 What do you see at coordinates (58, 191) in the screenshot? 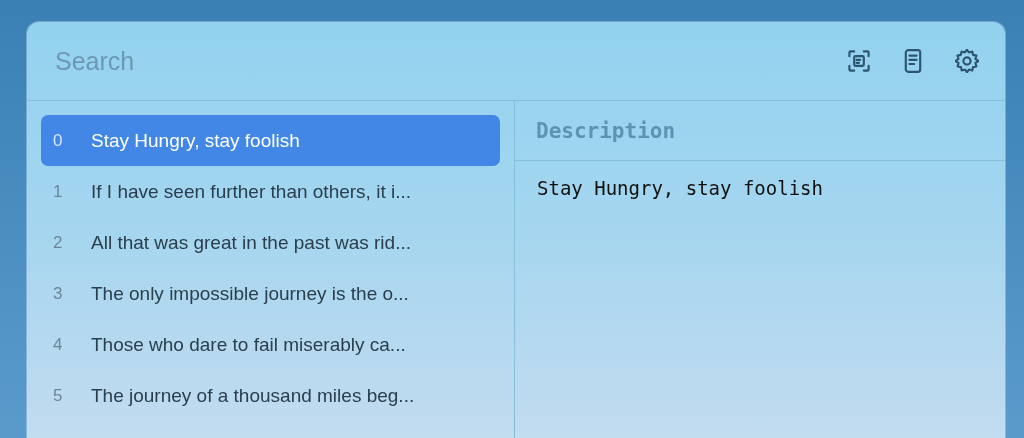
I see `item-number: 1` at bounding box center [58, 191].